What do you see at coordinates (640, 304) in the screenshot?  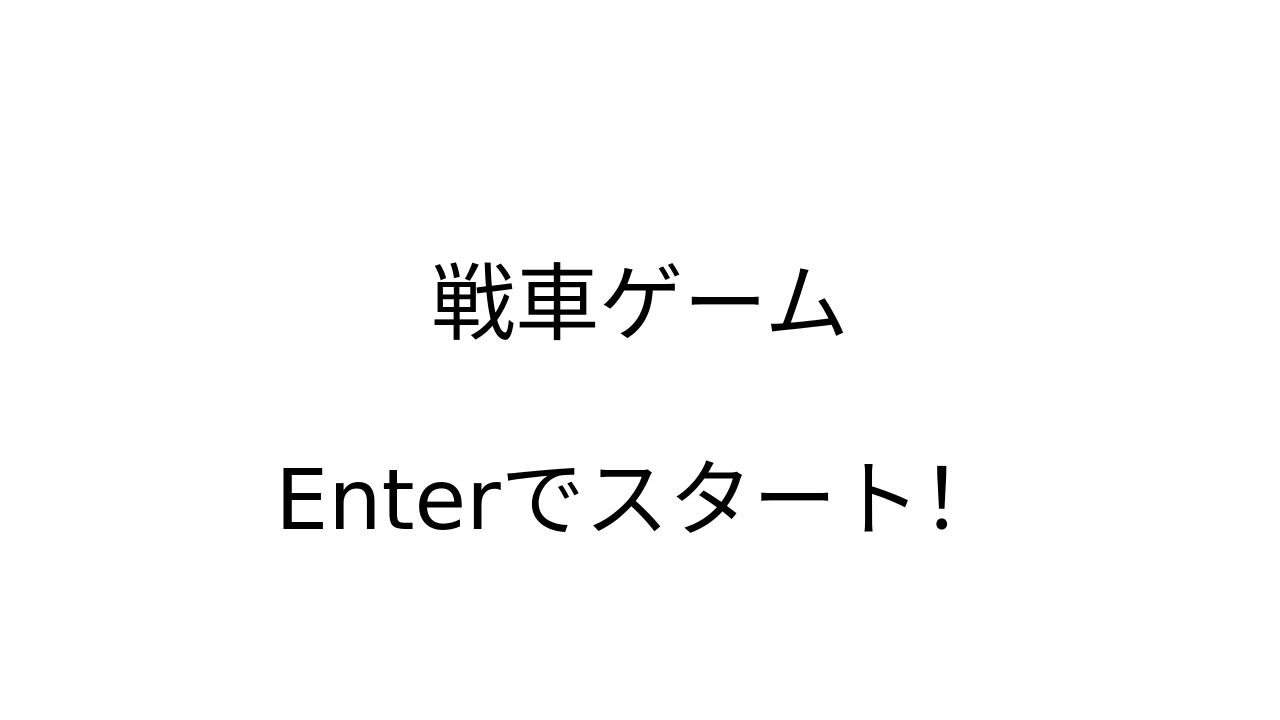 I see `game-title: 戦車ゲーム` at bounding box center [640, 304].